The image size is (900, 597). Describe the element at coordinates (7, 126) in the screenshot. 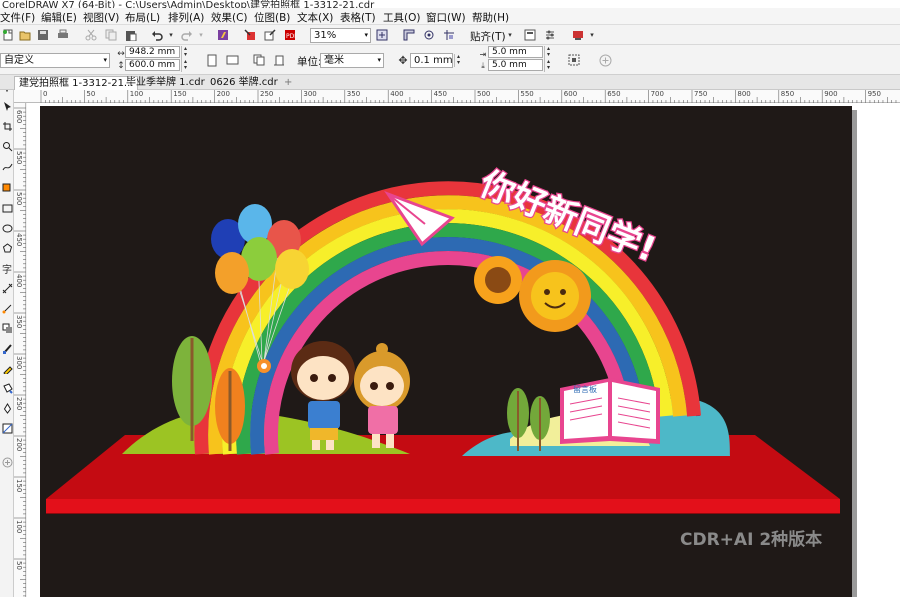

I see `crop-tool-icon` at that location.